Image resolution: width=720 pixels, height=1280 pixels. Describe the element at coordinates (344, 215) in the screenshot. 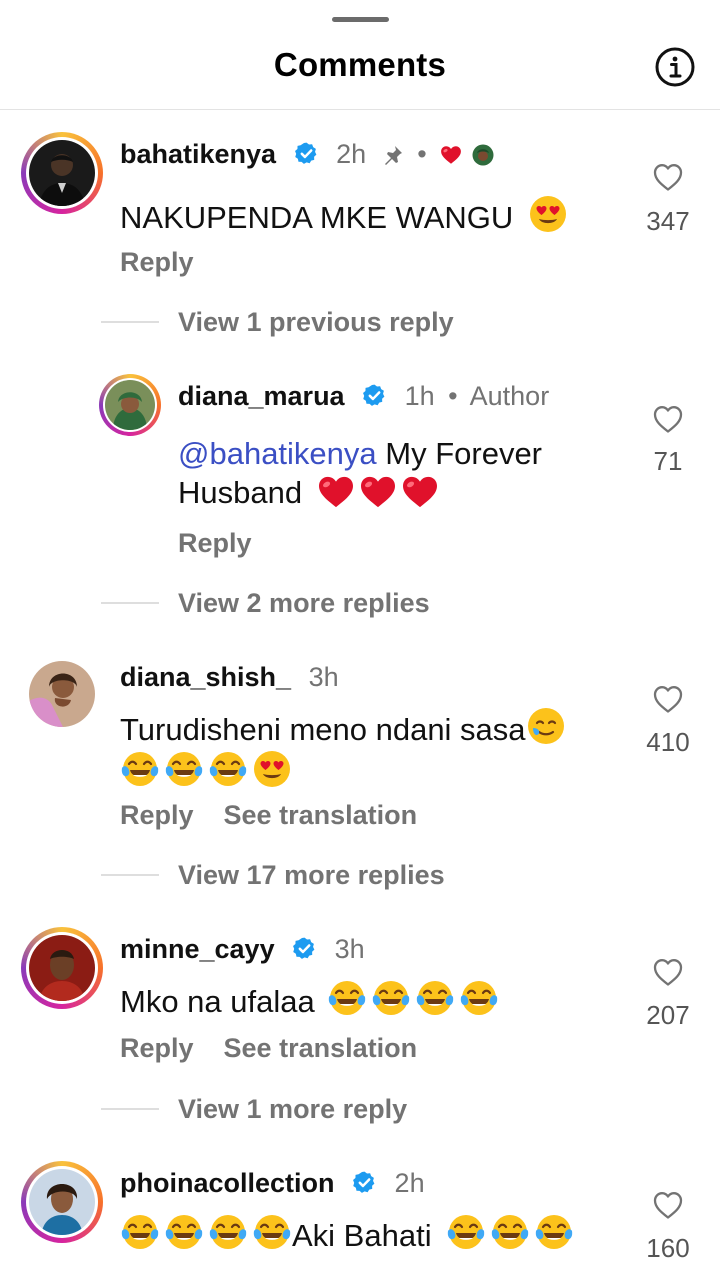

I see `comment-text: NAKUPENDA MKE WANGU` at that location.